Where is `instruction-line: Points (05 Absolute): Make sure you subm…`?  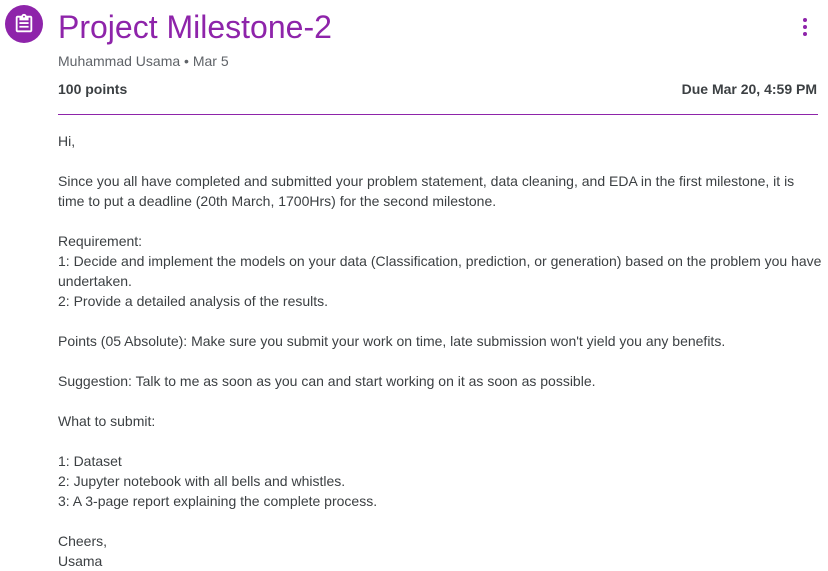 instruction-line: Points (05 Absolute): Make sure you subm… is located at coordinates (392, 341).